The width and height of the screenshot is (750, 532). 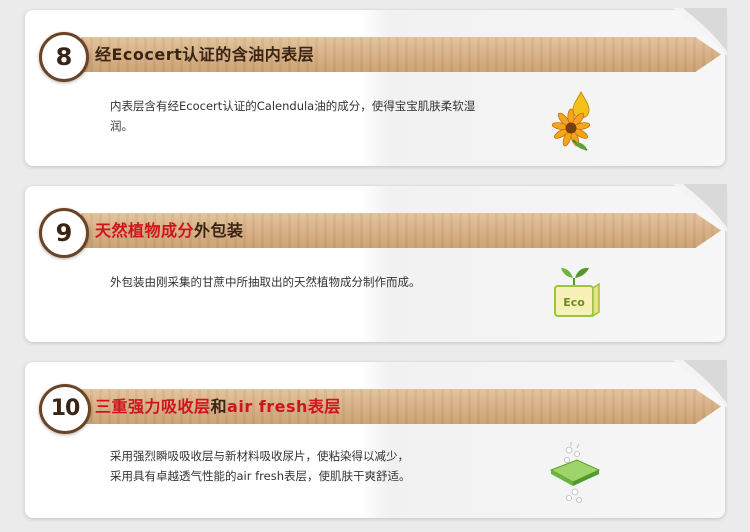 I want to click on title-highlight-2: air fresh表层, so click(x=284, y=406).